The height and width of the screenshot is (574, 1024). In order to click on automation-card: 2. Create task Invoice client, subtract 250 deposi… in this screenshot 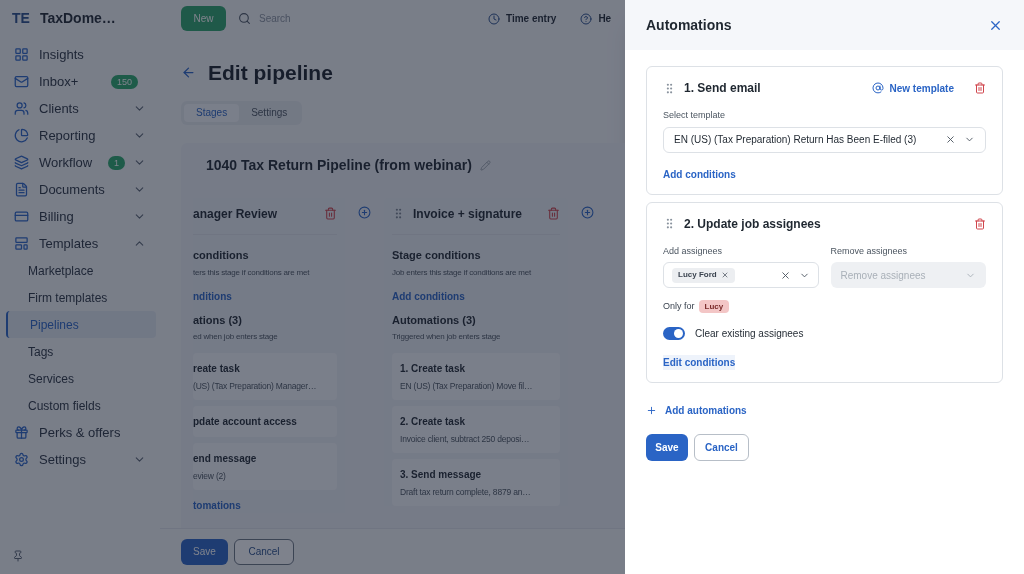, I will do `click(476, 429)`.